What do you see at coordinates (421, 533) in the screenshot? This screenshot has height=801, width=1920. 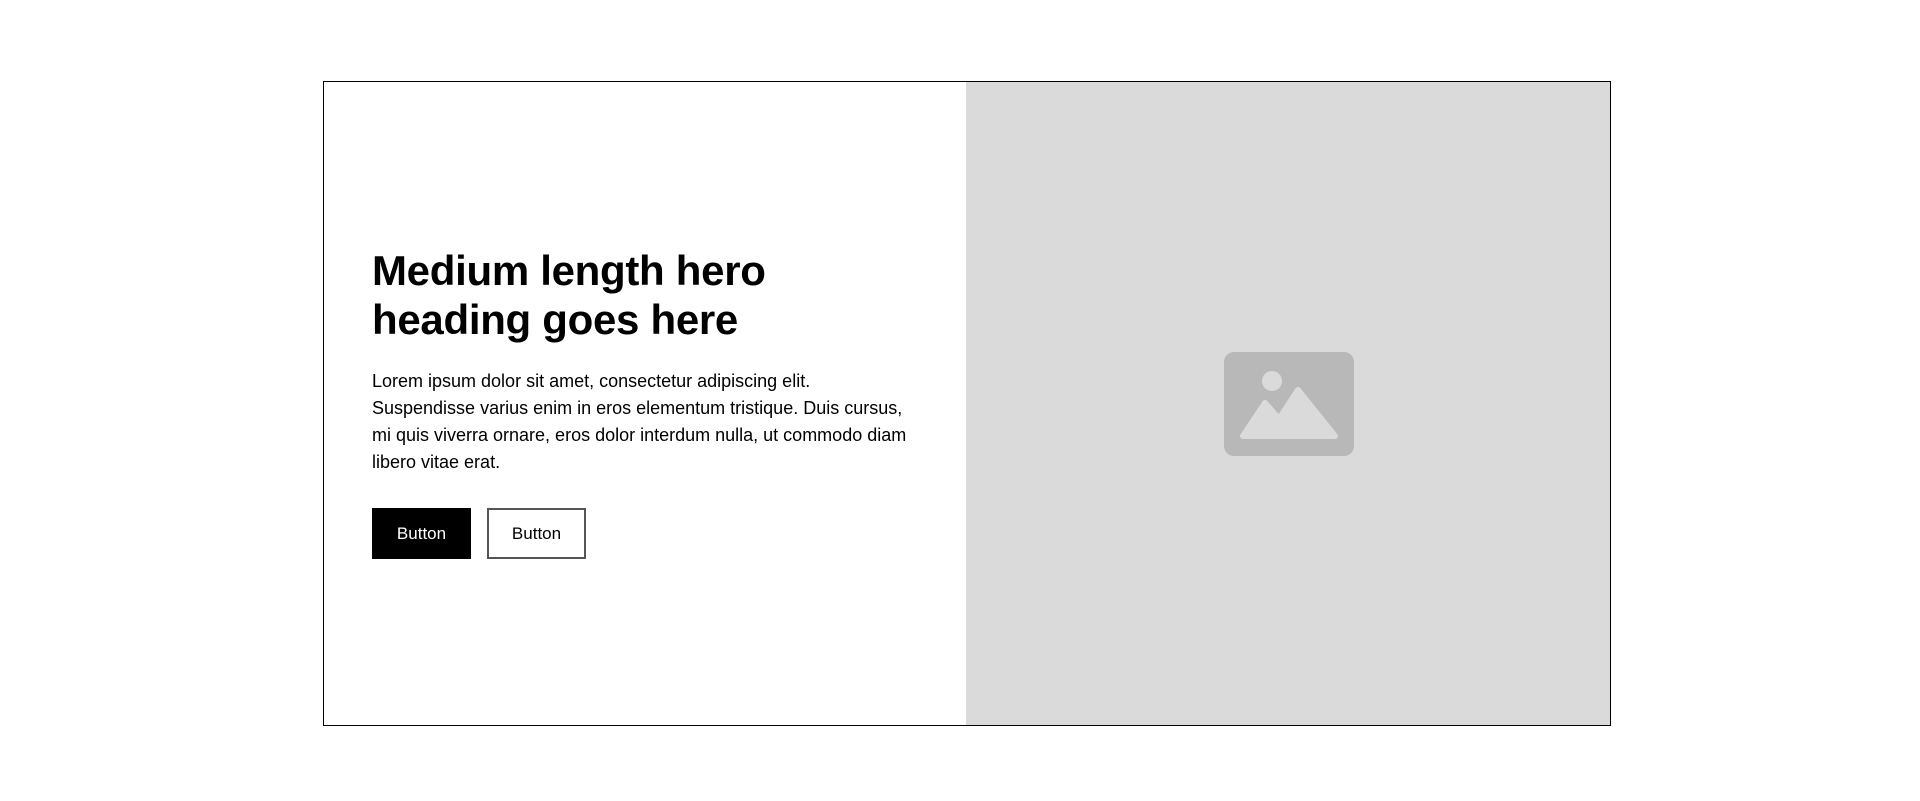 I see `primary-button: Button` at bounding box center [421, 533].